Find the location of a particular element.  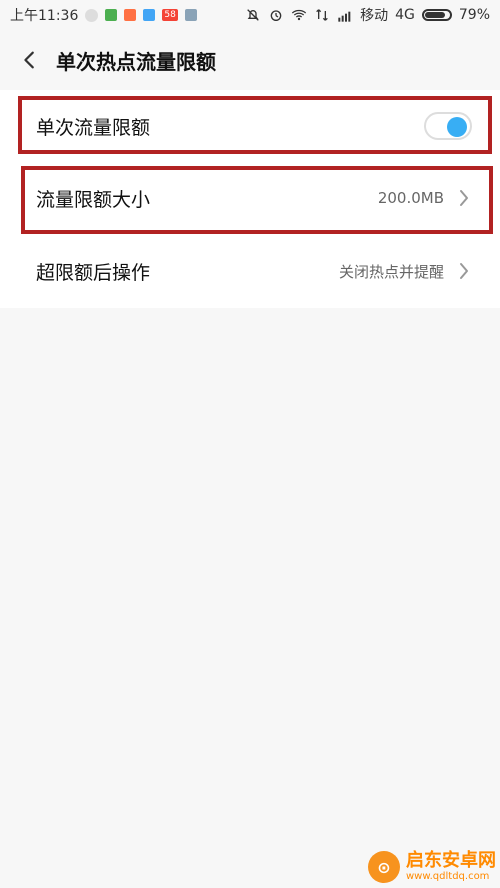

watermark-url: www.qdltdq.com is located at coordinates (448, 876).